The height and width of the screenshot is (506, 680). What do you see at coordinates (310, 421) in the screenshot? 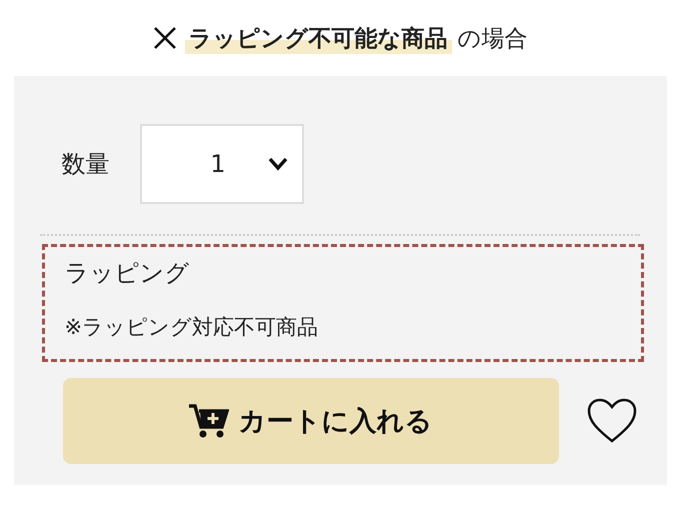
I see `add-to-cart-button: カートに入れる` at bounding box center [310, 421].